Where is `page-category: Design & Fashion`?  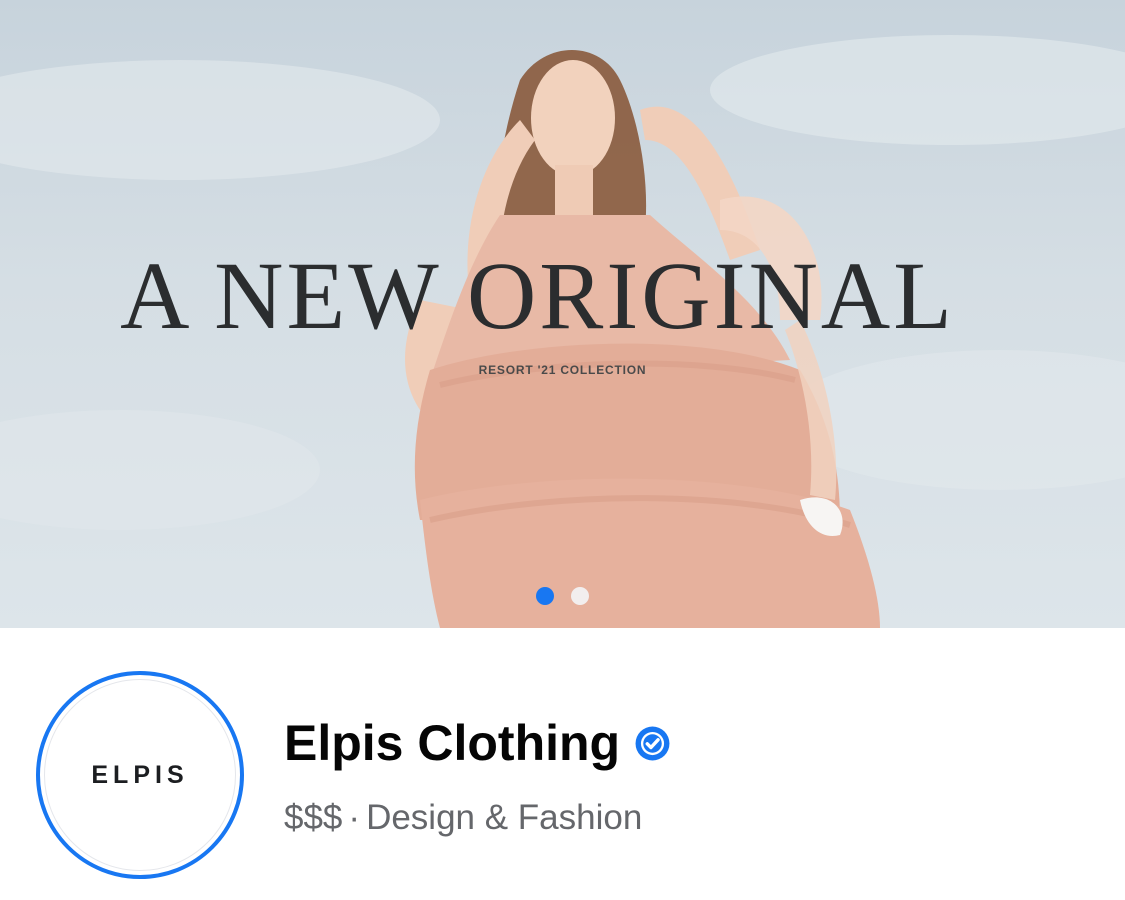 page-category: Design & Fashion is located at coordinates (504, 817).